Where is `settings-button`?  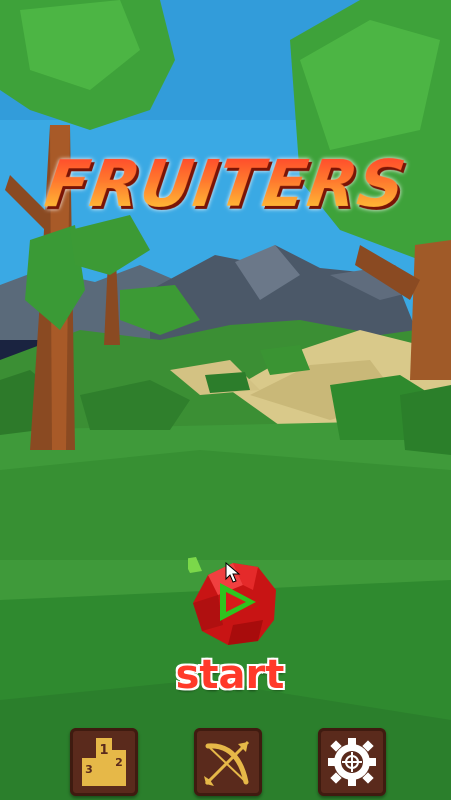
settings-button is located at coordinates (352, 762).